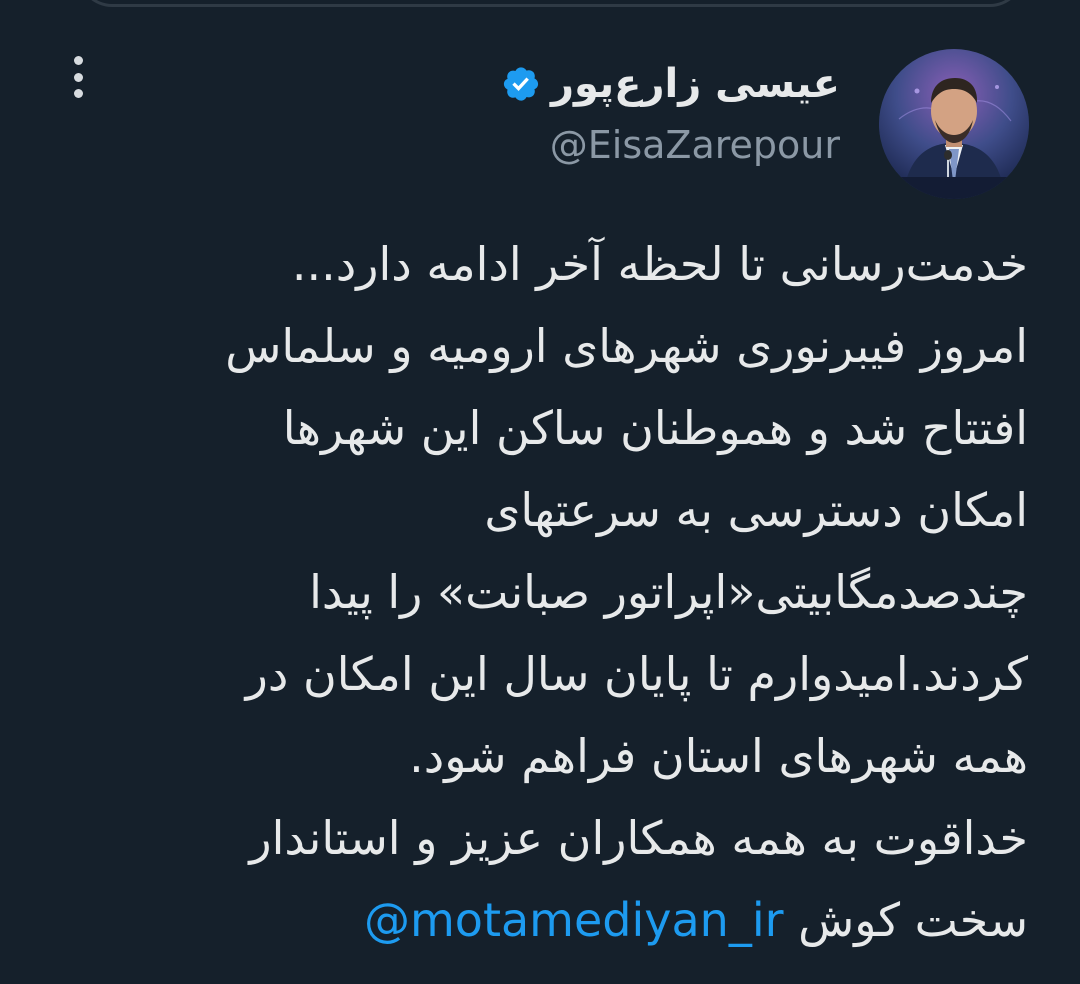  What do you see at coordinates (636, 674) in the screenshot?
I see `tweet-text-line: کردند.امیدوارم تا پایان سال این امکان در` at bounding box center [636, 674].